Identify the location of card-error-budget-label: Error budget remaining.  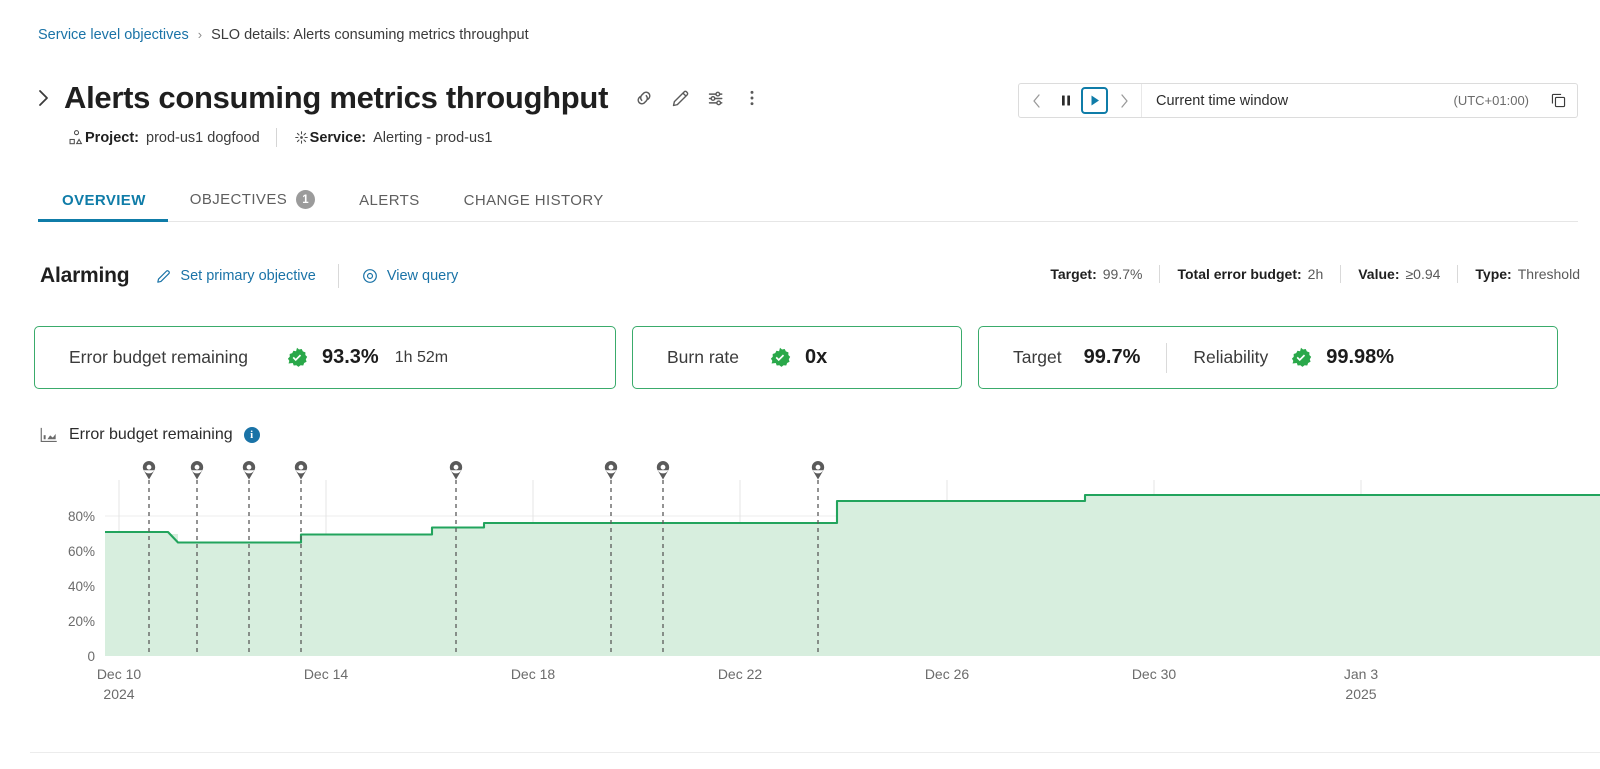
(158, 357).